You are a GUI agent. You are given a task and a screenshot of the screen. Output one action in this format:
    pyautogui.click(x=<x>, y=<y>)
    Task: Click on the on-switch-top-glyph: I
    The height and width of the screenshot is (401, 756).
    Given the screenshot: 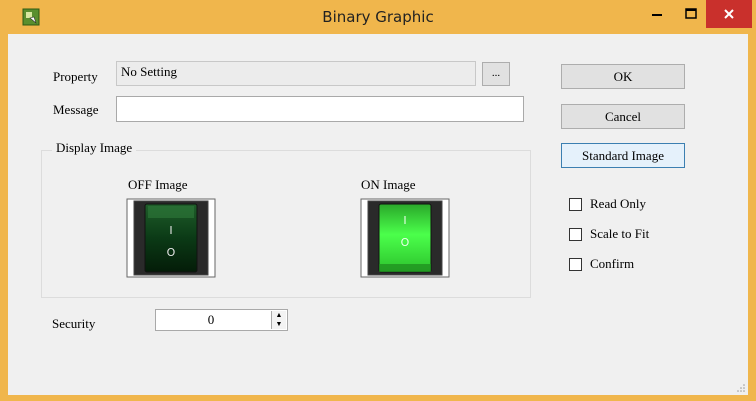 What is the action you would take?
    pyautogui.click(x=404, y=220)
    